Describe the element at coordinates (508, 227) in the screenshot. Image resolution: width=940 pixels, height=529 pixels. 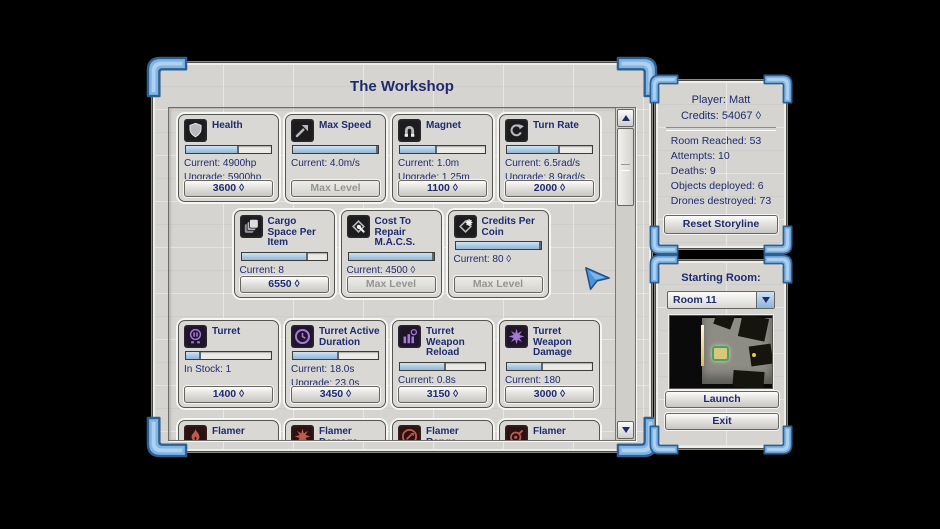
I see `upgrade-name: Credits Per Coin` at that location.